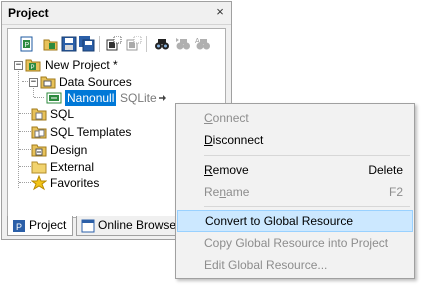 The width and height of the screenshot is (425, 285). Describe the element at coordinates (183, 44) in the screenshot. I see `find-next-icon` at that location.